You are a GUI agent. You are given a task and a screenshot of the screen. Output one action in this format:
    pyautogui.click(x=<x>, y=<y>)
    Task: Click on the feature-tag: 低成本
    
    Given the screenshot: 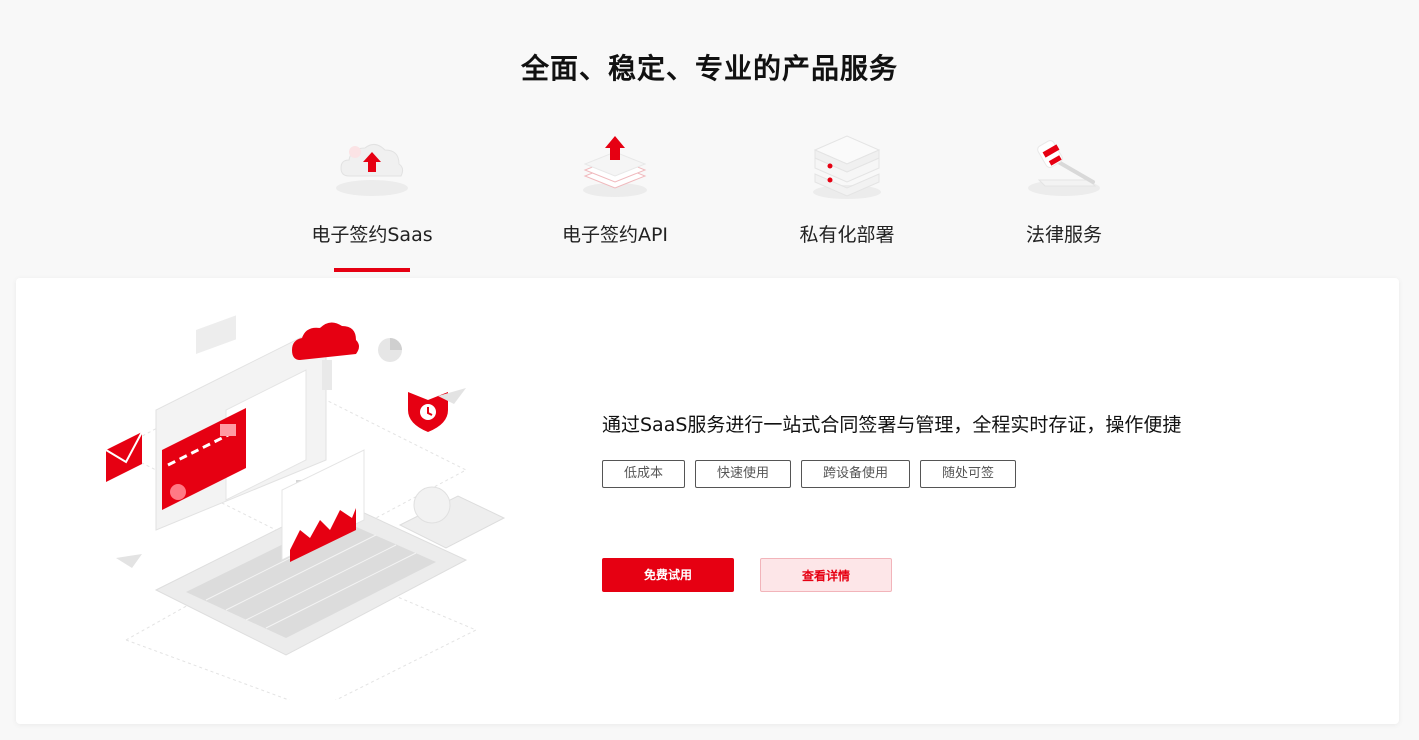 What is the action you would take?
    pyautogui.click(x=644, y=474)
    